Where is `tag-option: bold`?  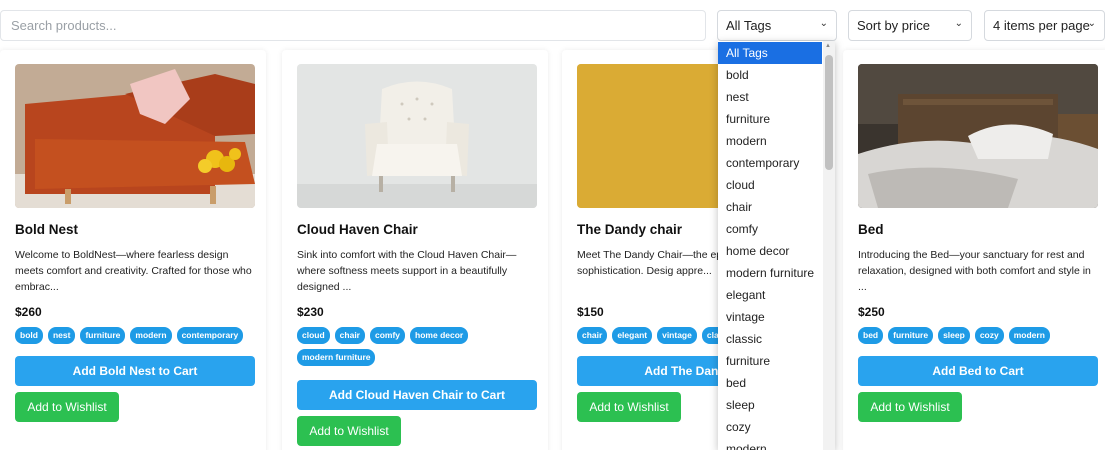
tag-option: bold is located at coordinates (770, 75).